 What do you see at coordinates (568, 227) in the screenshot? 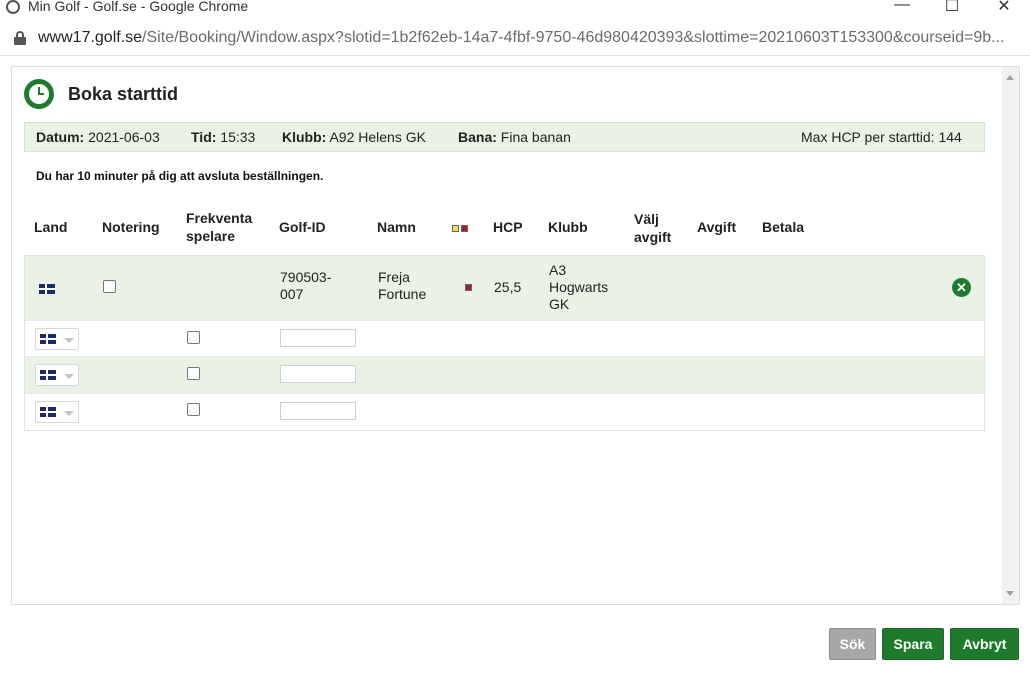
I see `header-klubb: Klubb` at bounding box center [568, 227].